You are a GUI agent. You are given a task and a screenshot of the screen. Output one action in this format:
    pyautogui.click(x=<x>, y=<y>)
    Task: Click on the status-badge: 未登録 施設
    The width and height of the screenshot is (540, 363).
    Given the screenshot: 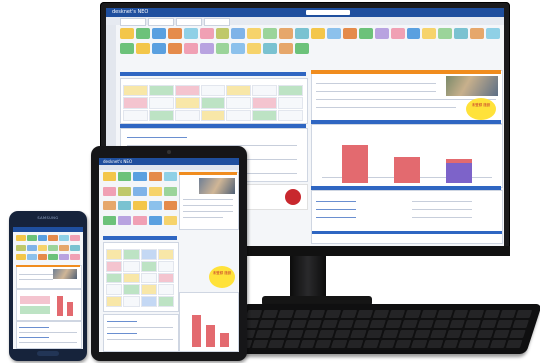 What is the action you would take?
    pyautogui.click(x=481, y=109)
    